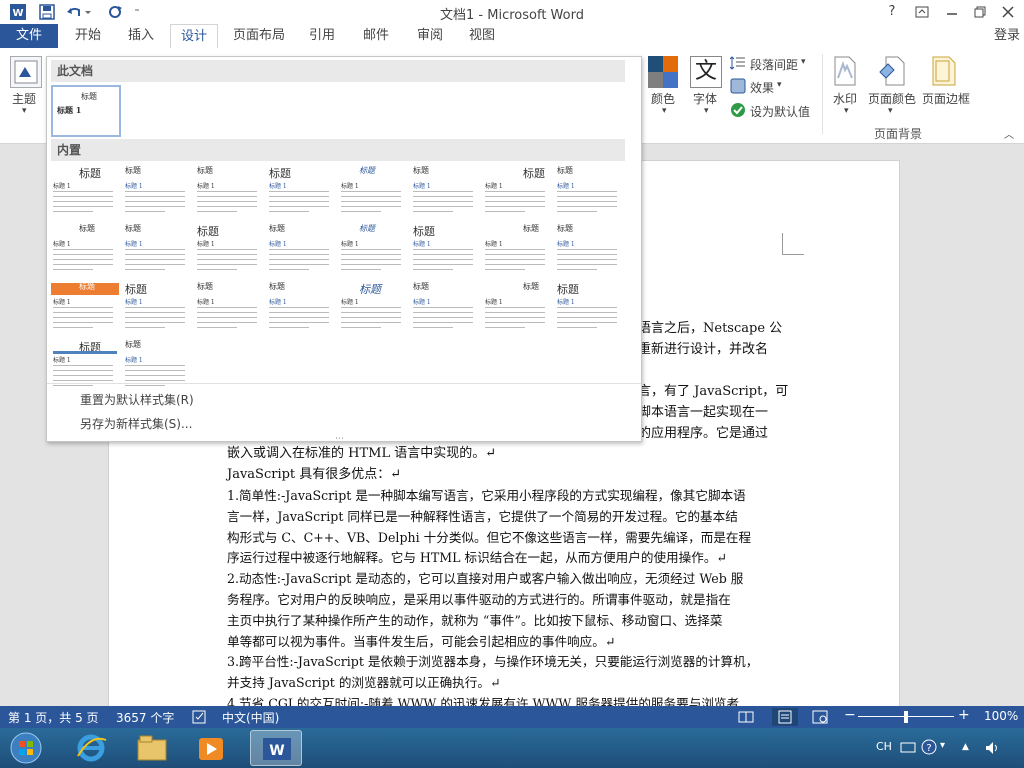 This screenshot has width=1024, height=768. I want to click on ribbon-display-options-icon, so click(922, 12).